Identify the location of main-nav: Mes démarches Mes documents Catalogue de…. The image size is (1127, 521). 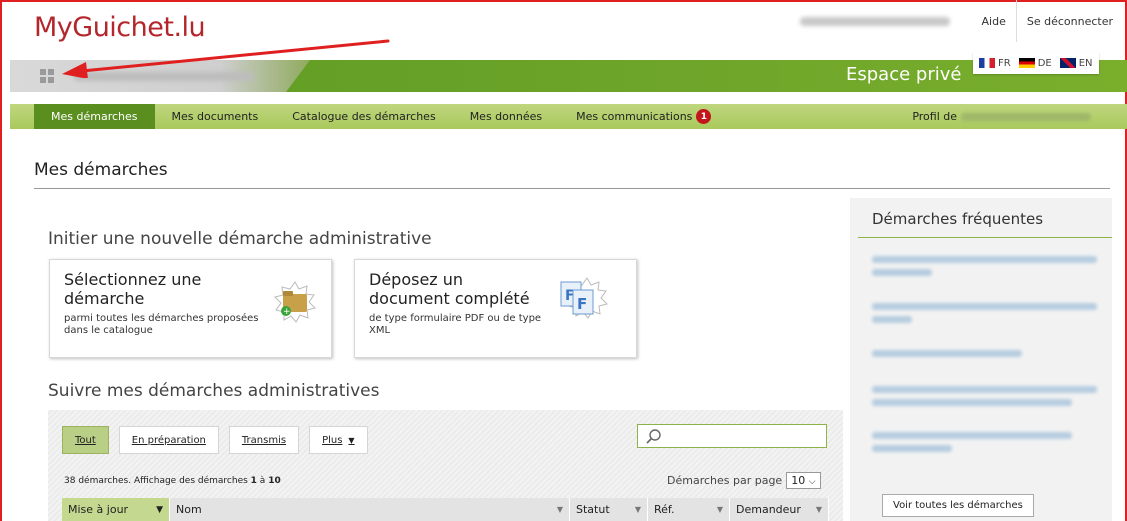
(568, 116).